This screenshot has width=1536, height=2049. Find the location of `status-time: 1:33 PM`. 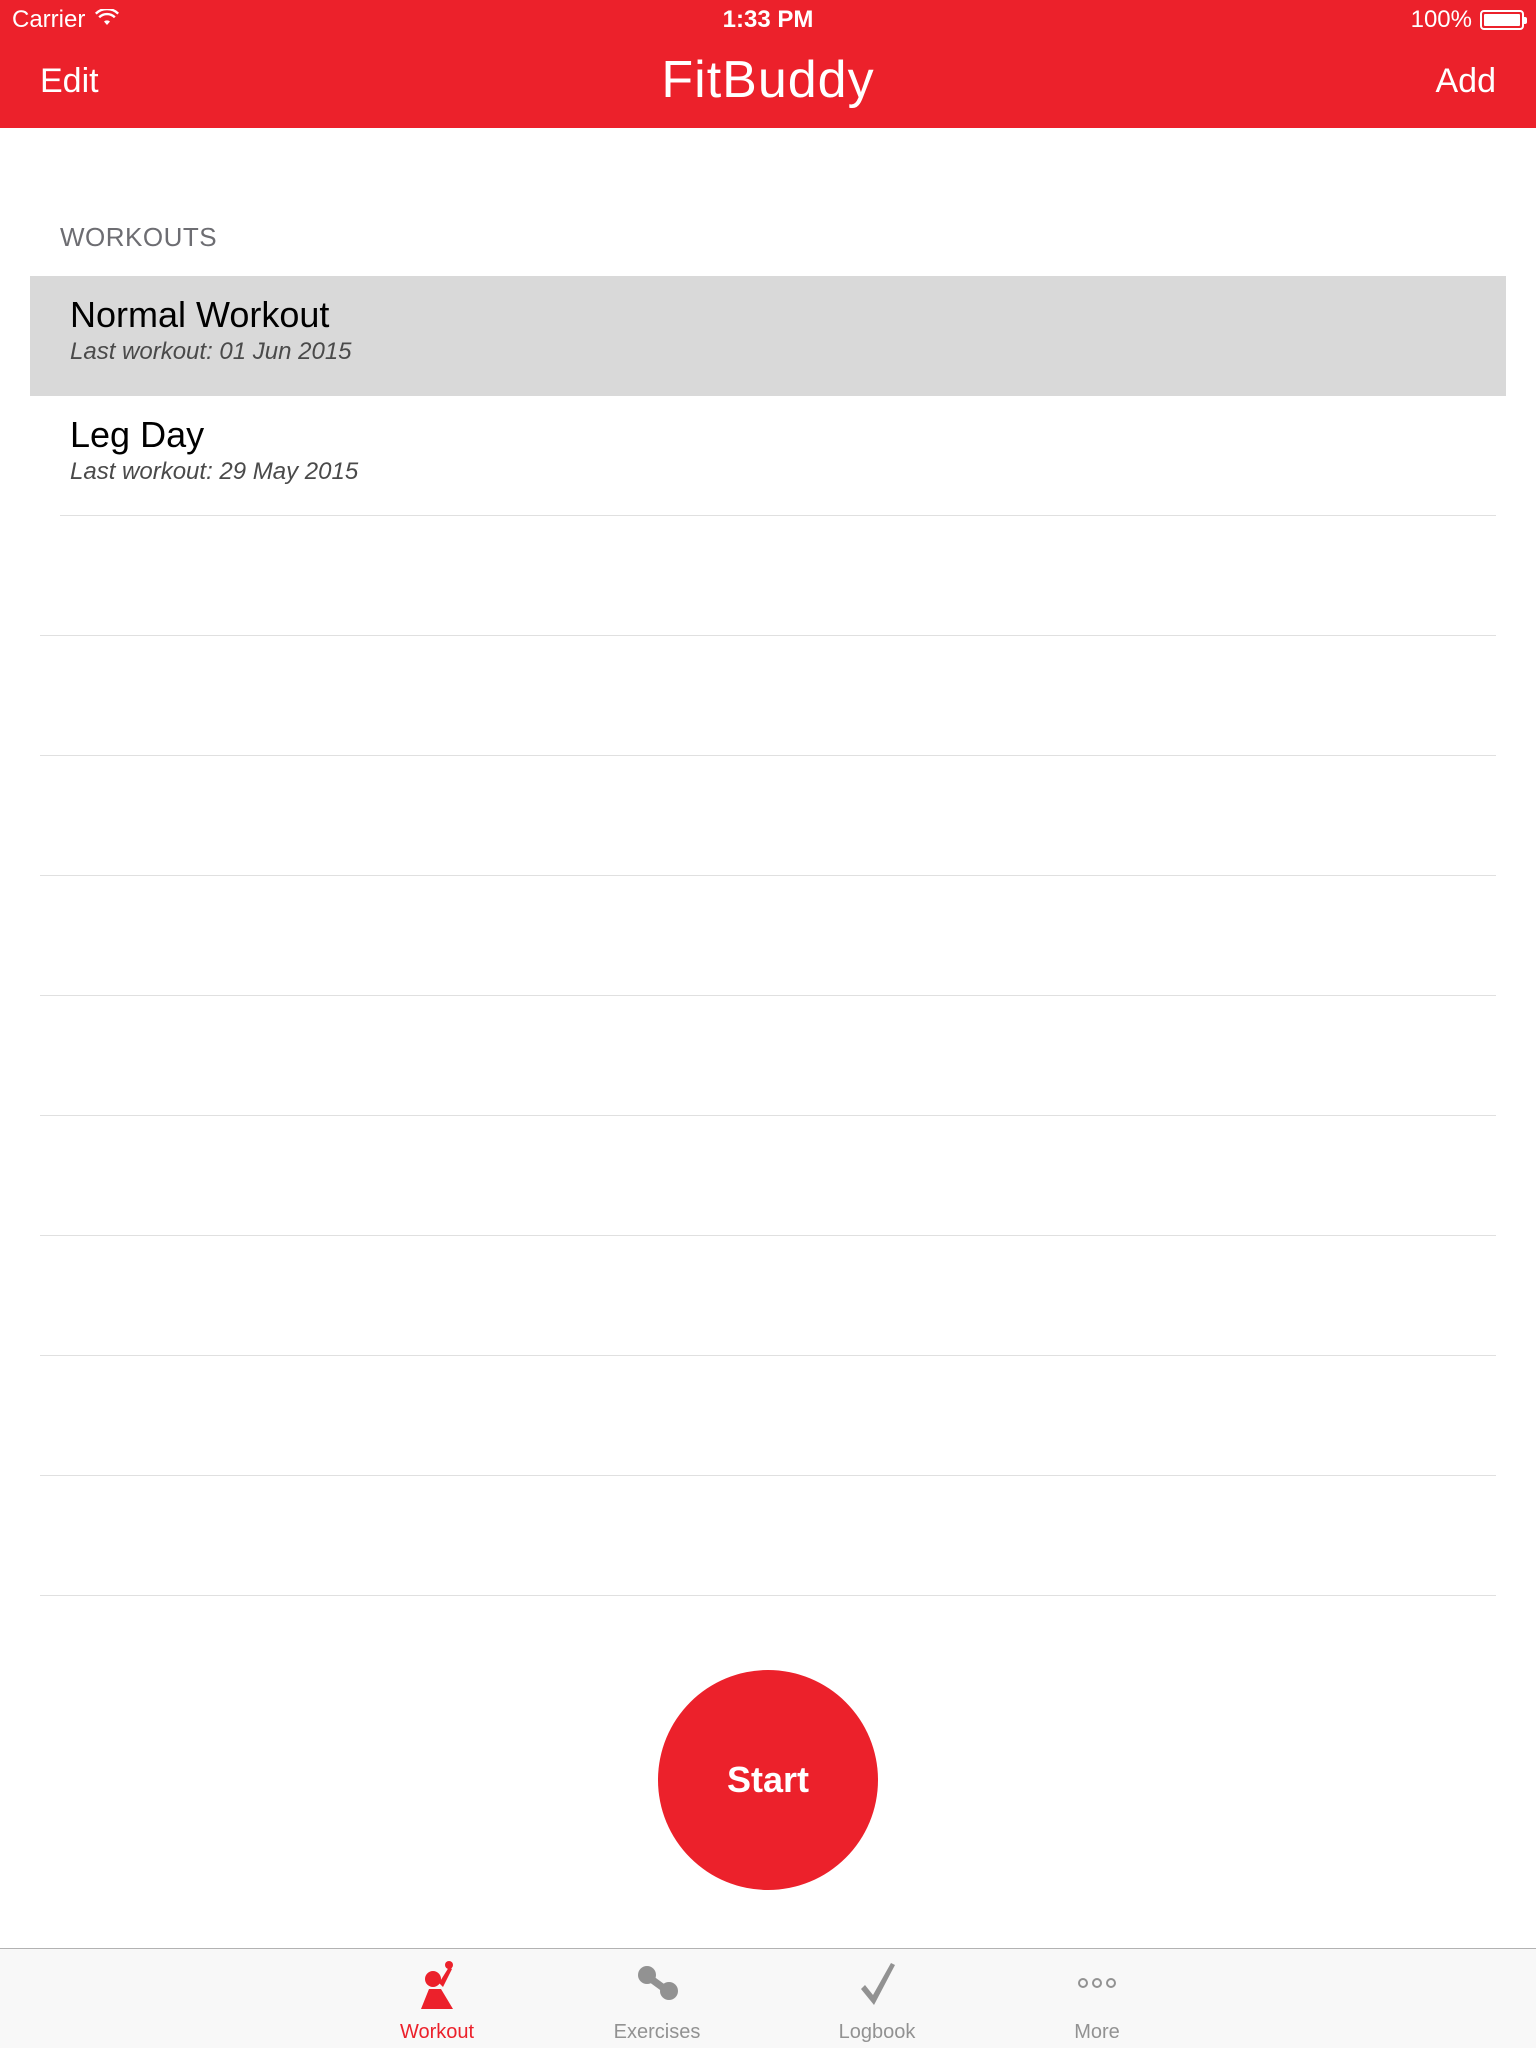

status-time: 1:33 PM is located at coordinates (768, 19).